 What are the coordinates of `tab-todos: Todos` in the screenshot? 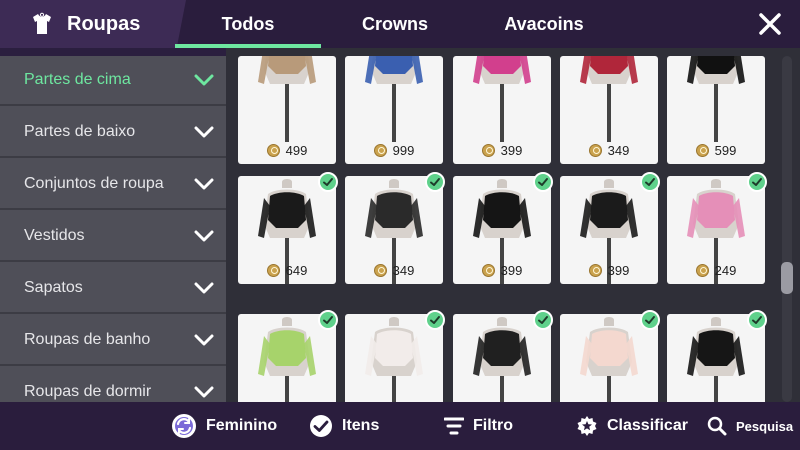 It's located at (248, 24).